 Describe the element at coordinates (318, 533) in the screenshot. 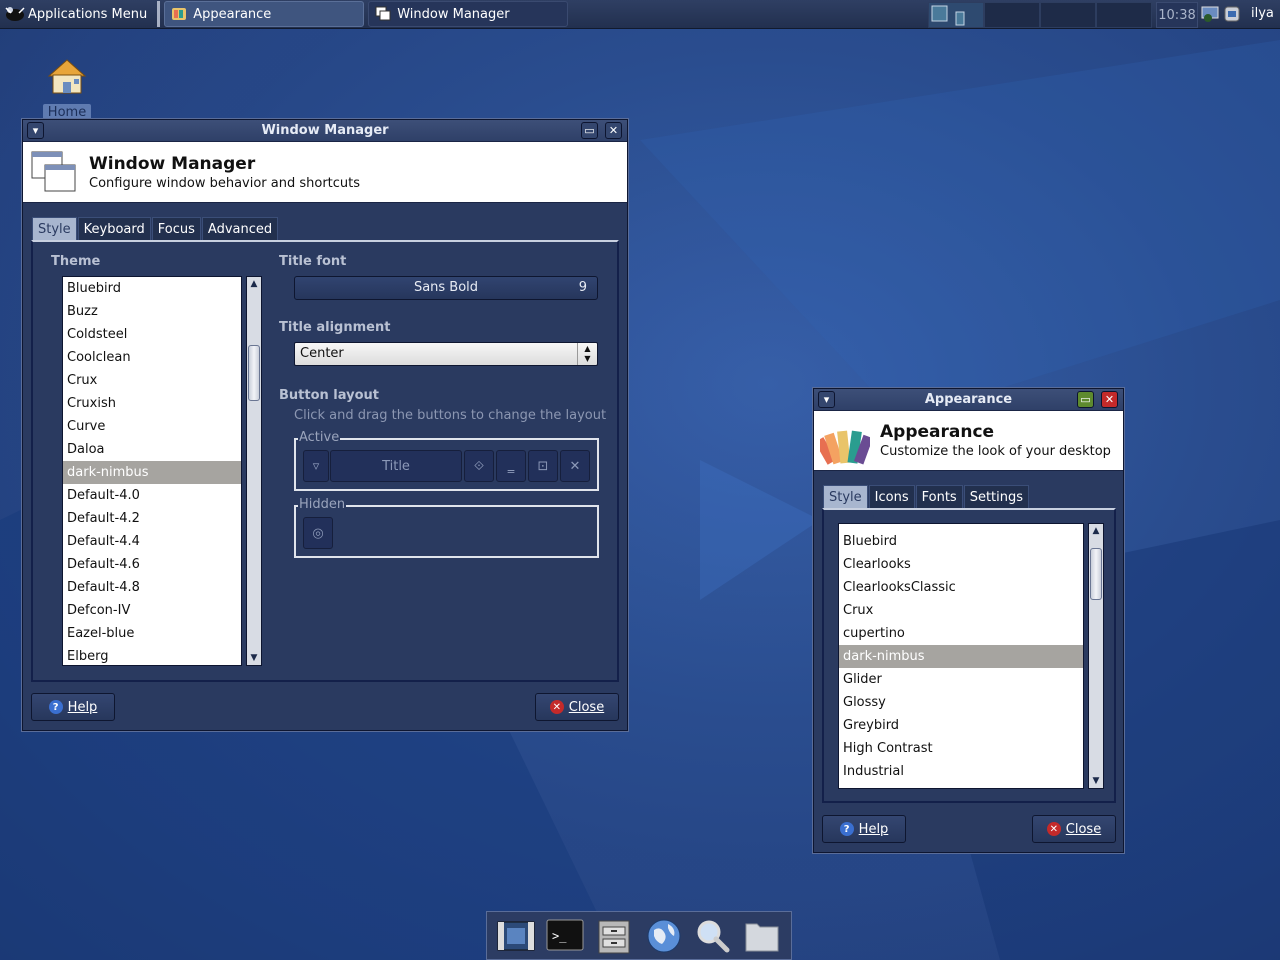

I see `shade-layout-button: ◎` at that location.